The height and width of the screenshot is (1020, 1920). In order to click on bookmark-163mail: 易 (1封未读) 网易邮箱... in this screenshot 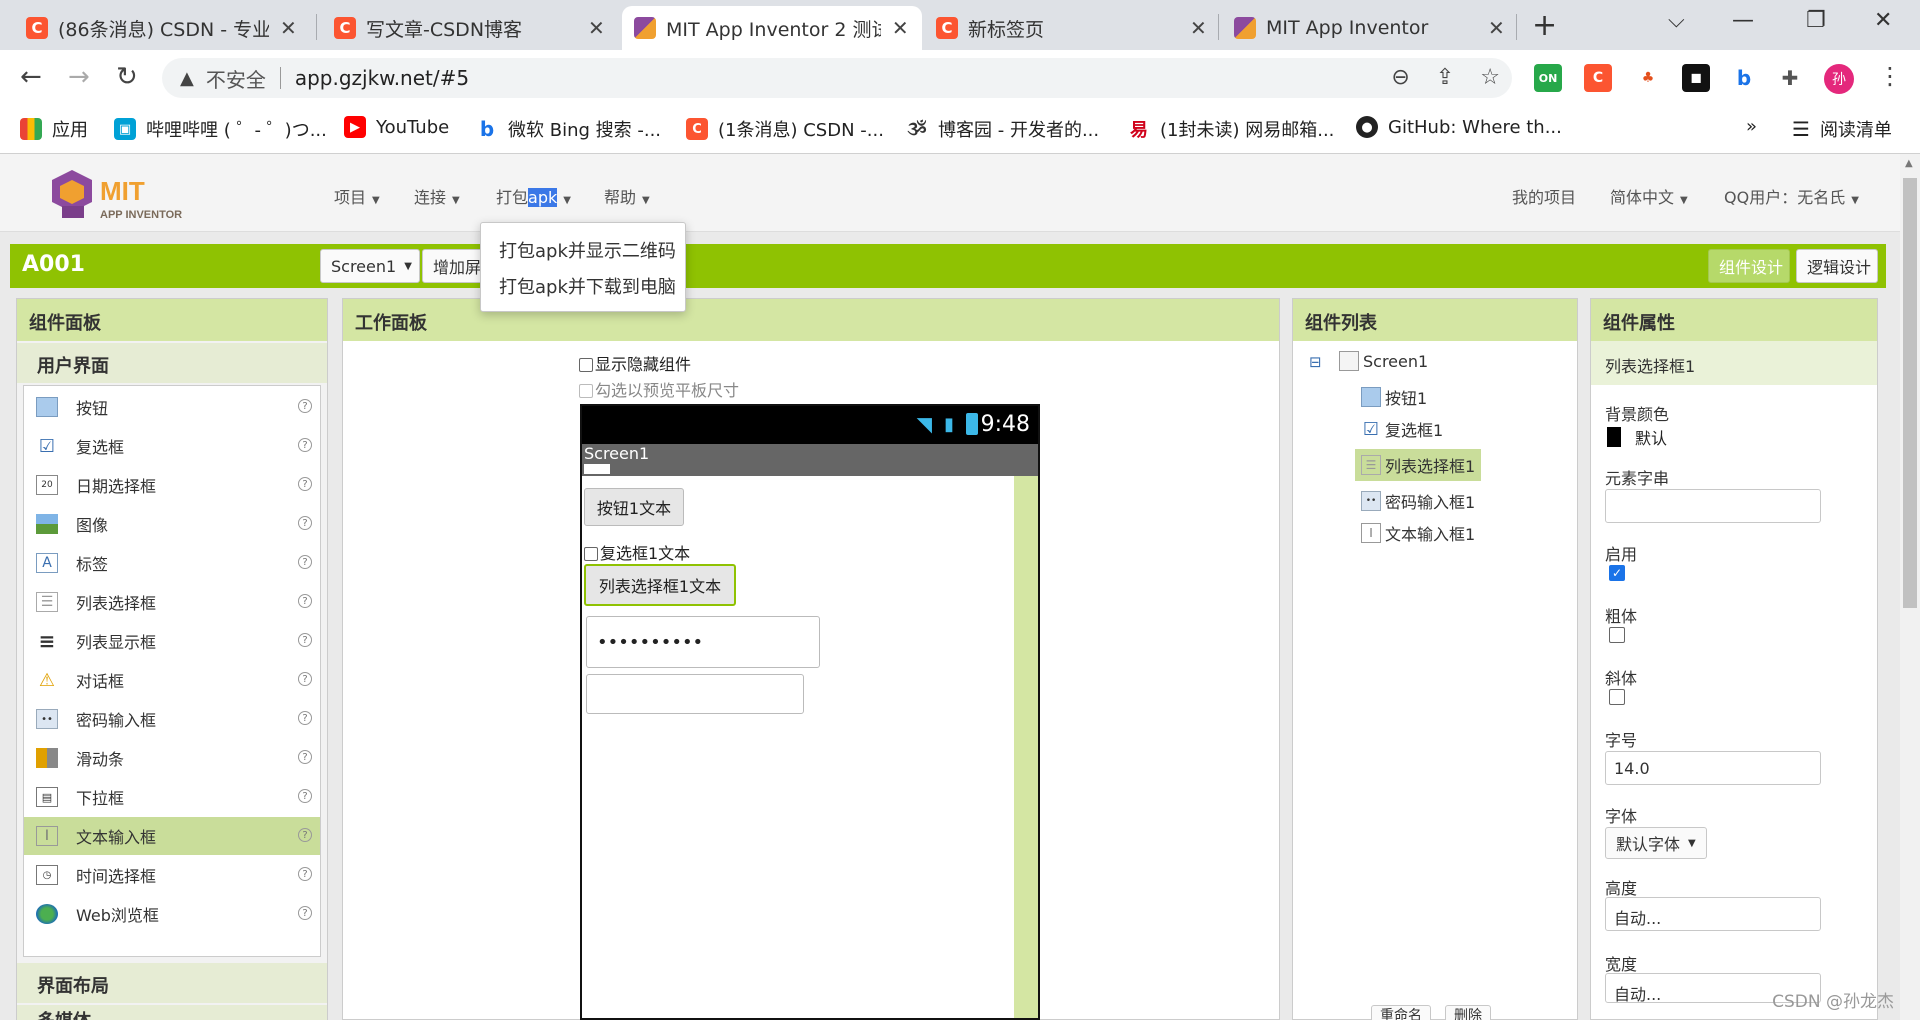, I will do `click(1231, 129)`.